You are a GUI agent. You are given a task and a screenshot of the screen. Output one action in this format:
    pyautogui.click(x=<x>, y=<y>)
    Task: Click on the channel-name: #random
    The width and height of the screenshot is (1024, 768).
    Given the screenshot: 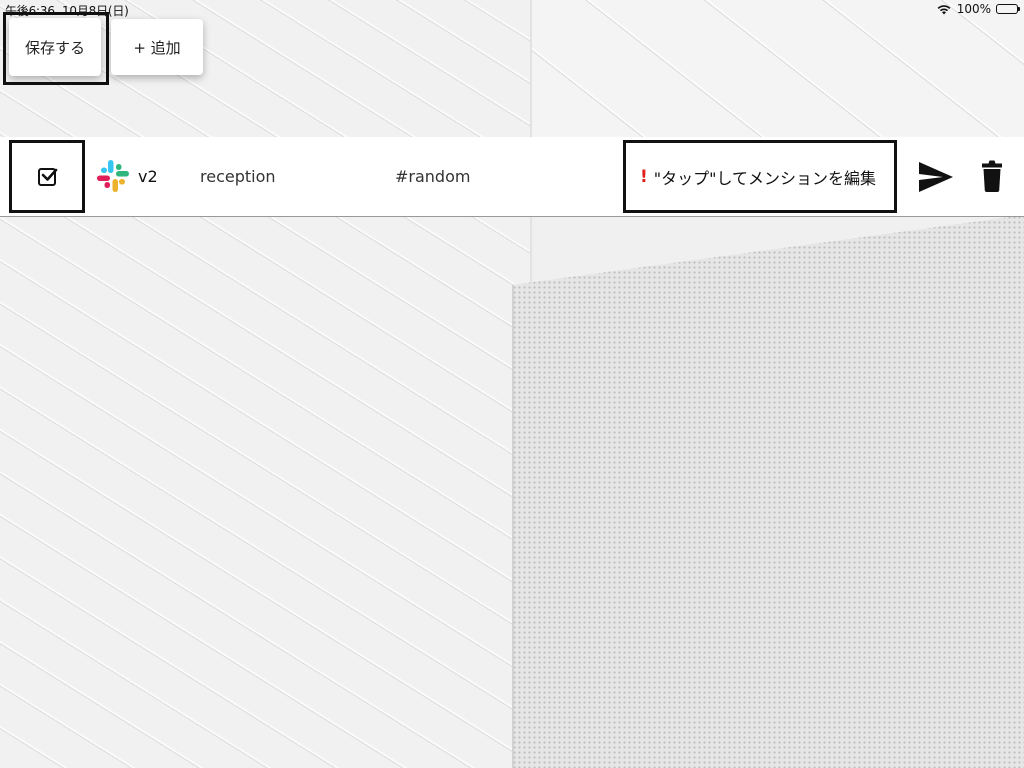 What is the action you would take?
    pyautogui.click(x=433, y=176)
    